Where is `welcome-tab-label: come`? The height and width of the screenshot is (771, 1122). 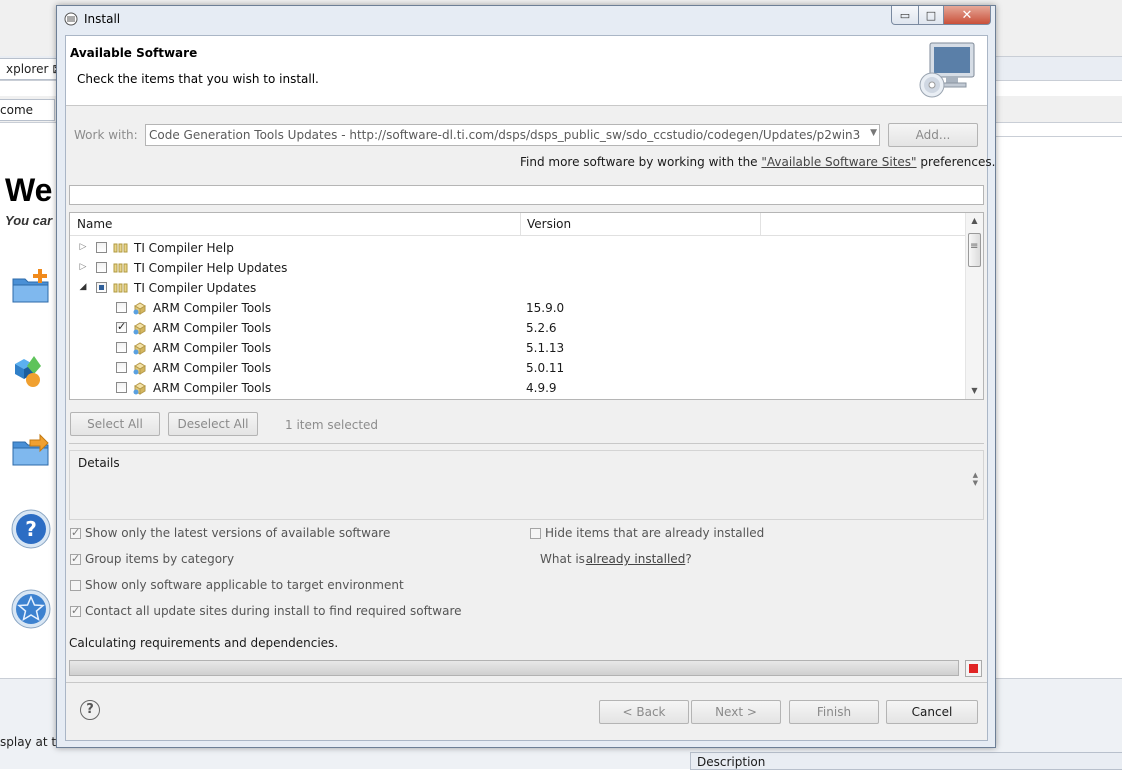 welcome-tab-label: come is located at coordinates (17, 110).